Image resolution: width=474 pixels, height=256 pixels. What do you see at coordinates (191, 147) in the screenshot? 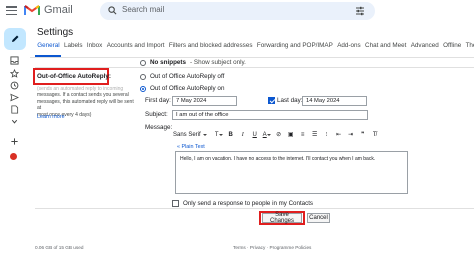
I see `plain-text-link: « Plain Text` at bounding box center [191, 147].